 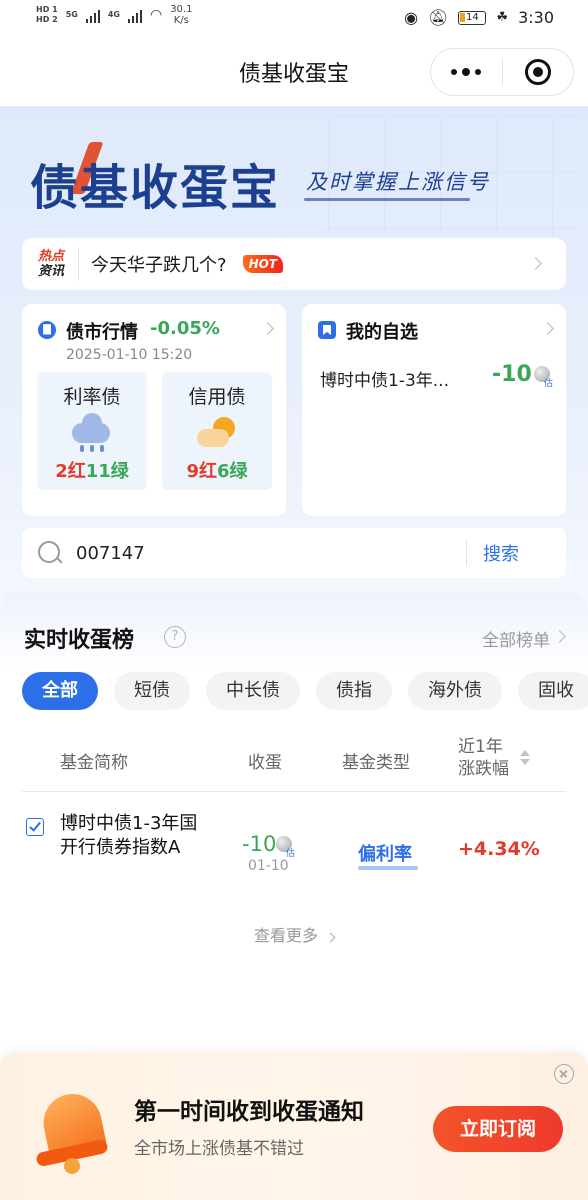 What do you see at coordinates (512, 374) in the screenshot?
I see `watchlist-egg-value: -10` at bounding box center [512, 374].